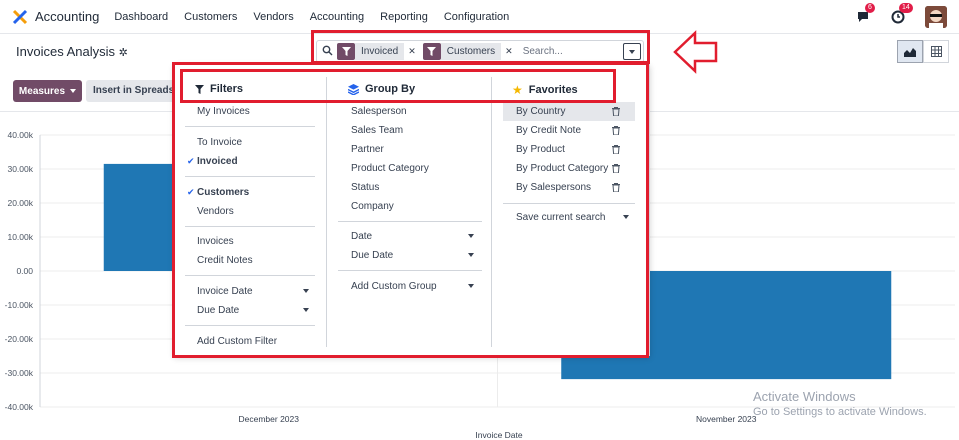 The image size is (959, 440). Describe the element at coordinates (141, 17) in the screenshot. I see `menu-dashboard: Dashboard` at that location.